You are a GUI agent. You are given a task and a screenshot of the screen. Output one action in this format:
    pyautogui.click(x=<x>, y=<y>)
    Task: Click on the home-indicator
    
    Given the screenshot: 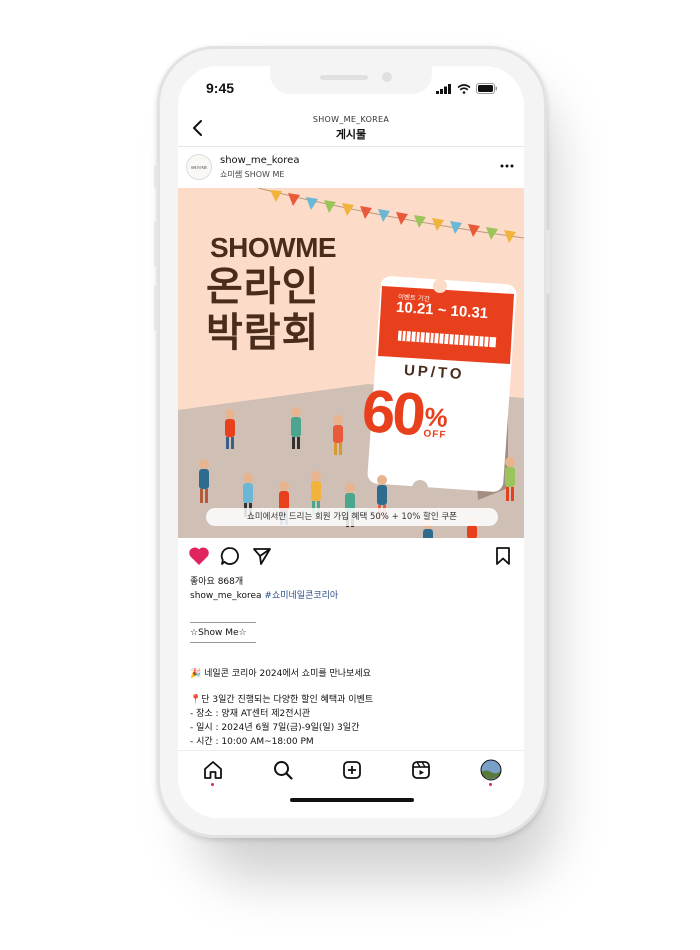 What is the action you would take?
    pyautogui.click(x=352, y=800)
    